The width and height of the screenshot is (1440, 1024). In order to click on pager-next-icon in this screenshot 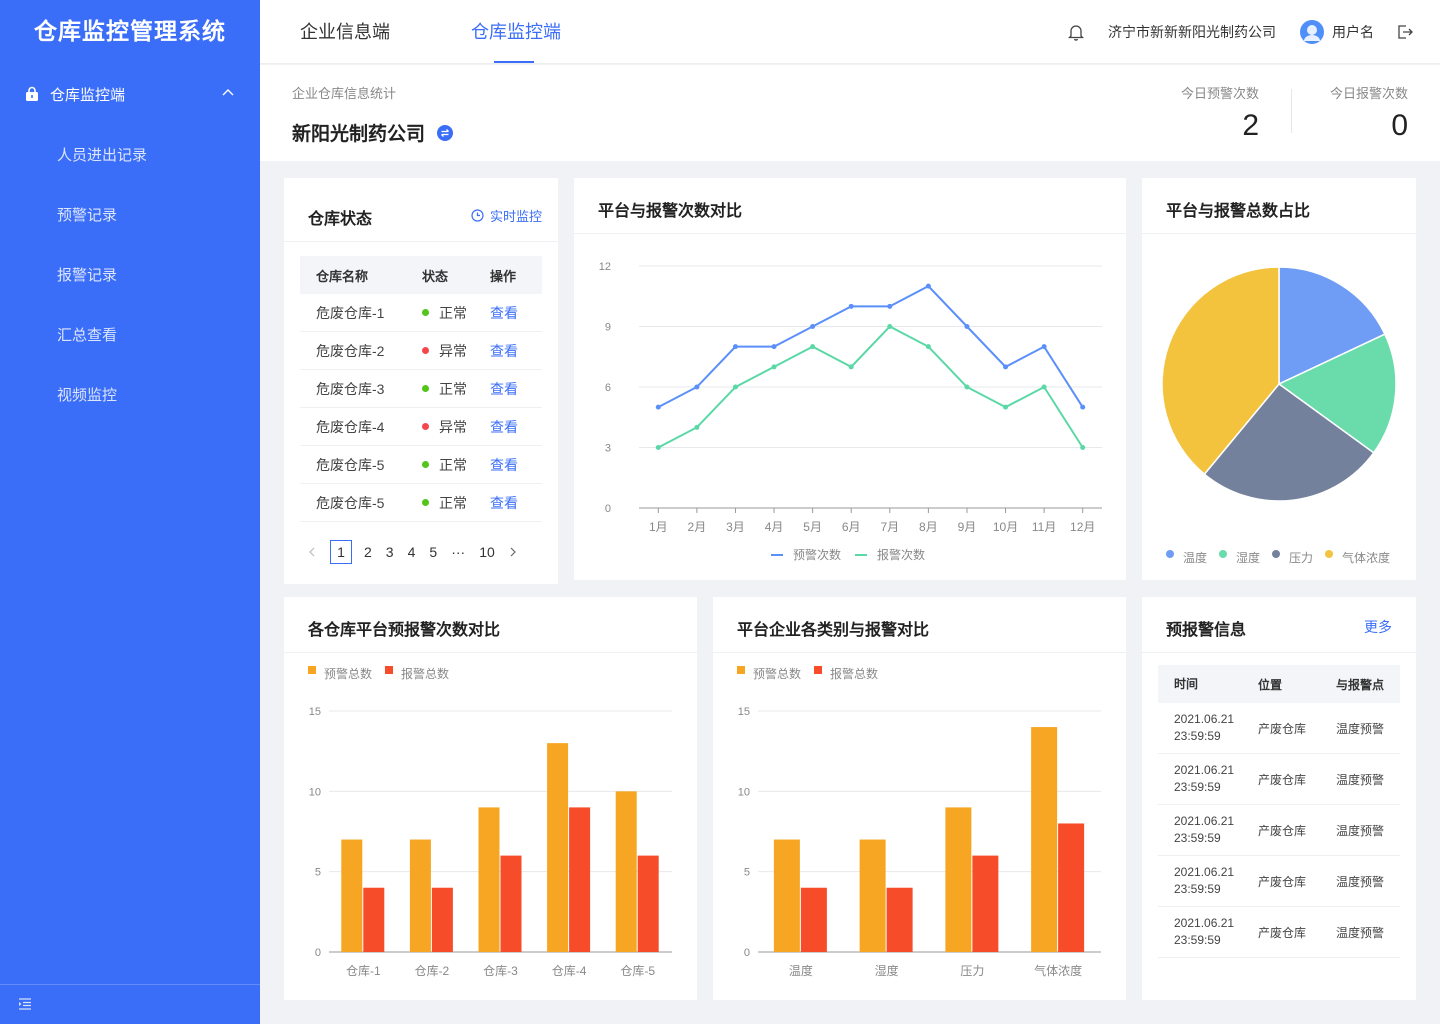, I will do `click(513, 552)`.